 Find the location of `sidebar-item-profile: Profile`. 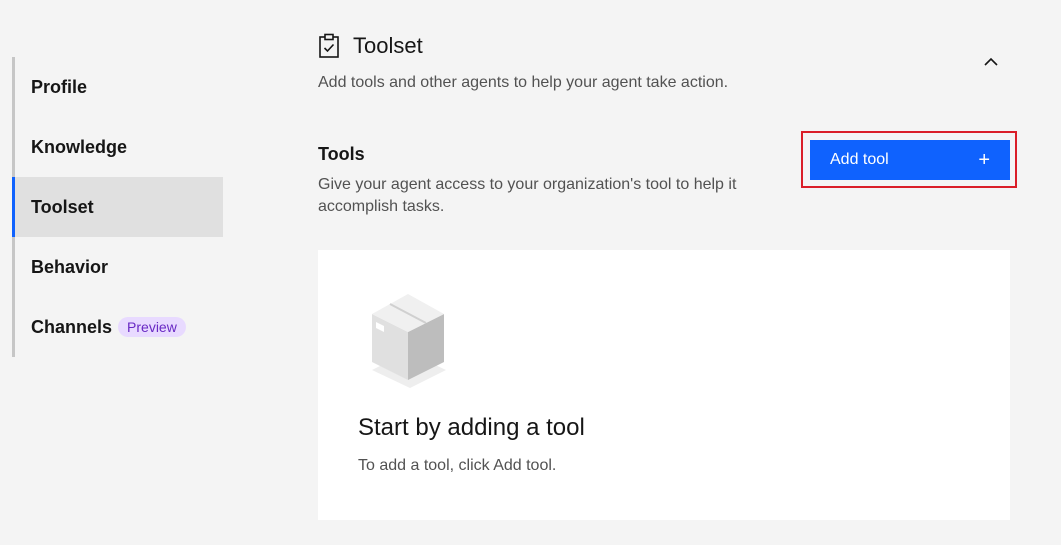

sidebar-item-profile: Profile is located at coordinates (117, 87).